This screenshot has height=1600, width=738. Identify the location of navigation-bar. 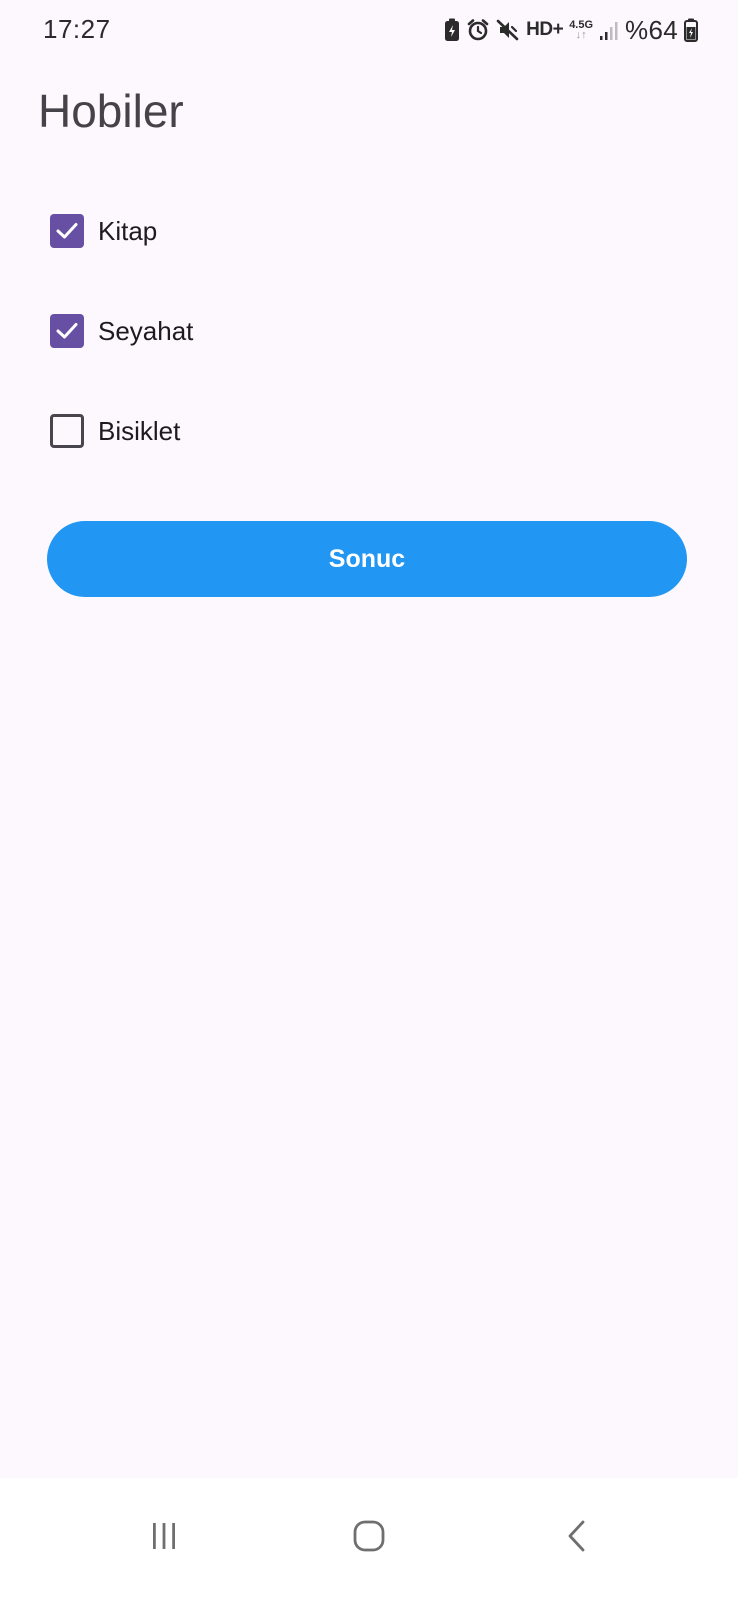
(369, 1539).